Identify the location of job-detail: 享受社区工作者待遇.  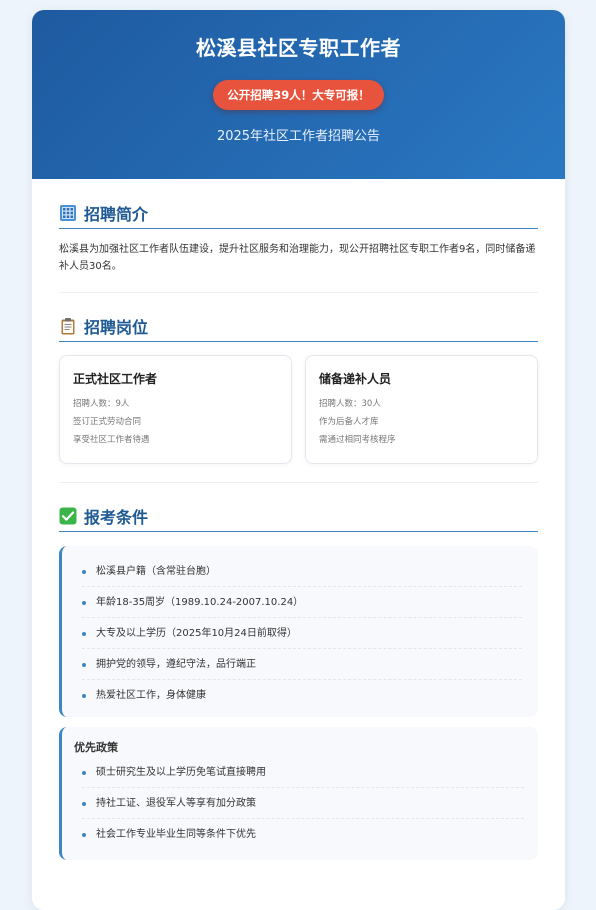
(111, 440).